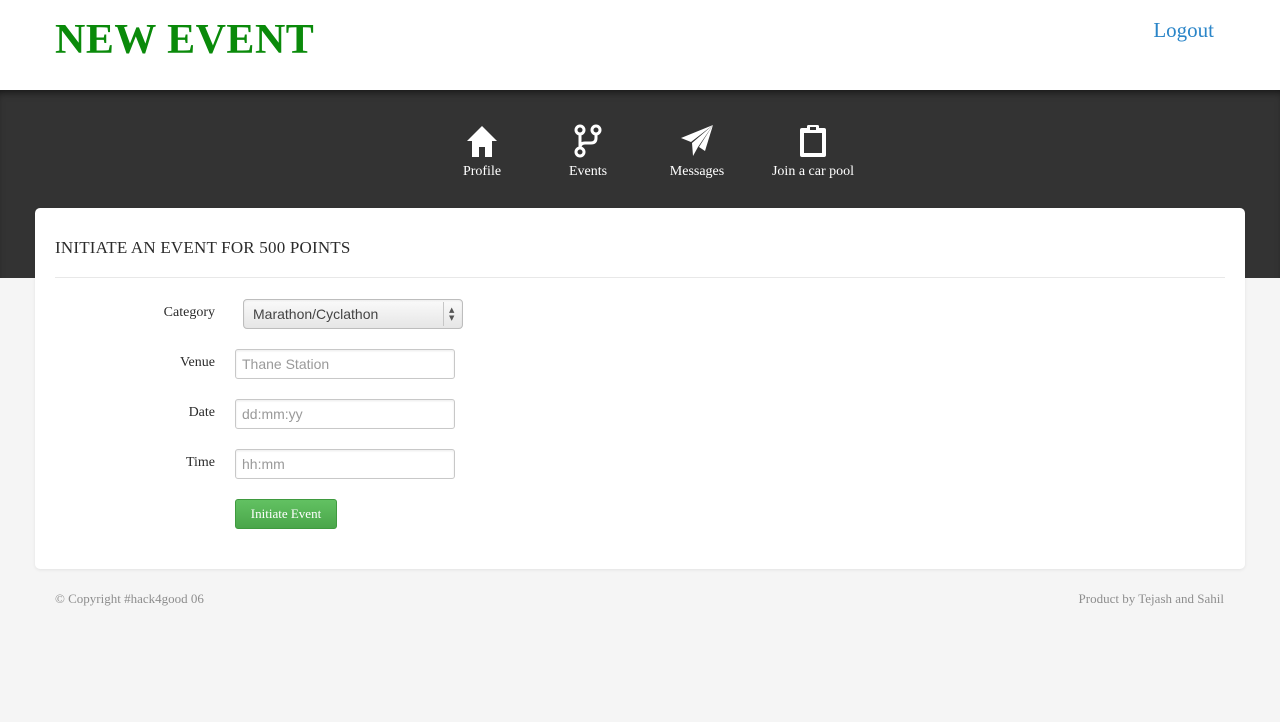 The image size is (1280, 722). Describe the element at coordinates (189, 312) in the screenshot. I see `category-label: Category` at that location.